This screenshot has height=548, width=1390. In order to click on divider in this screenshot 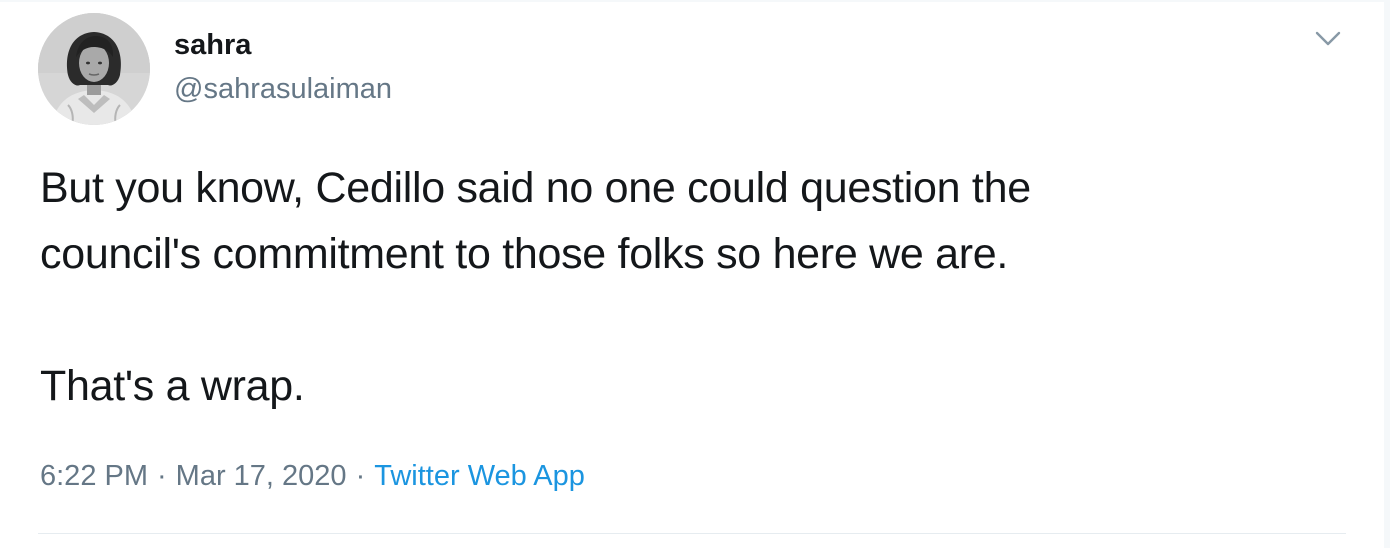, I will do `click(692, 533)`.